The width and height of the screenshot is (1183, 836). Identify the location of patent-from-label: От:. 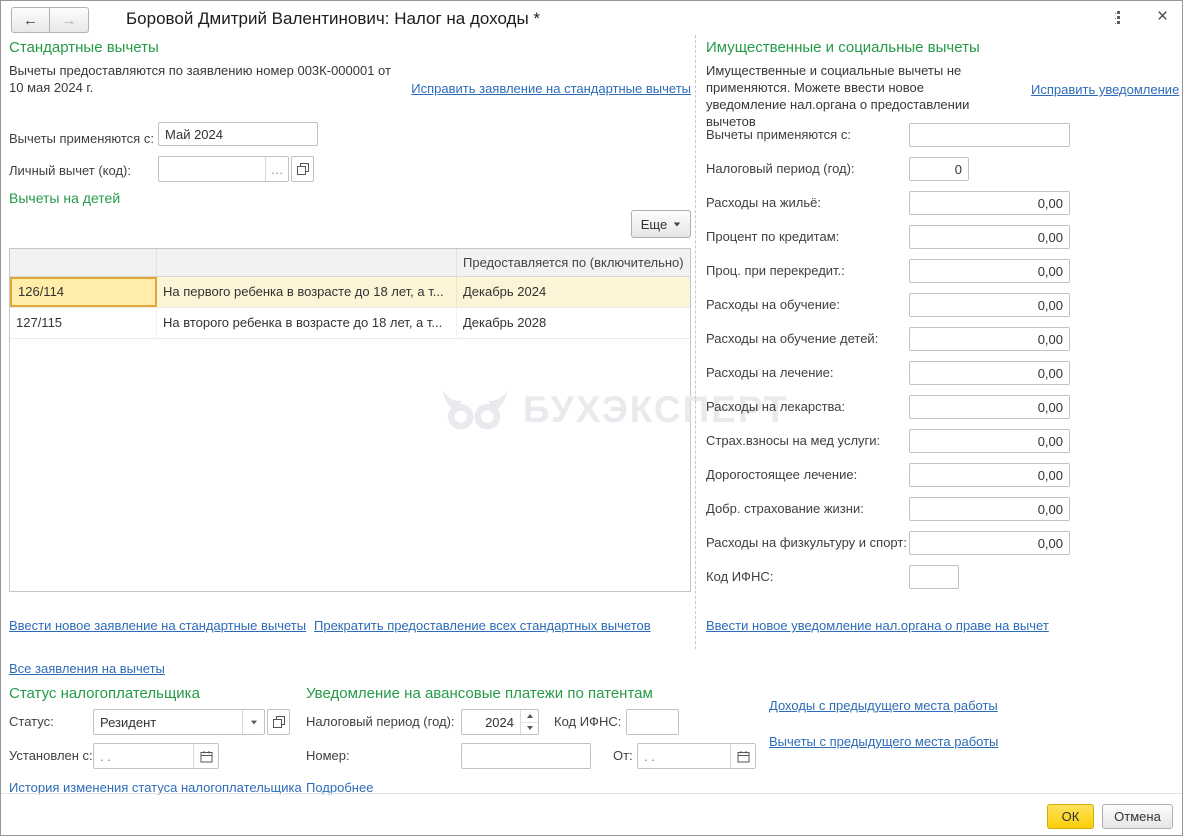
(623, 755).